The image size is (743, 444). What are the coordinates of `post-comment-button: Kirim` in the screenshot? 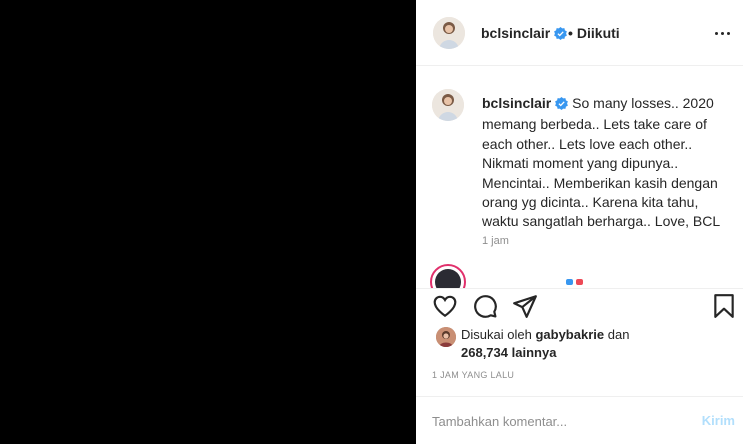 It's located at (718, 420).